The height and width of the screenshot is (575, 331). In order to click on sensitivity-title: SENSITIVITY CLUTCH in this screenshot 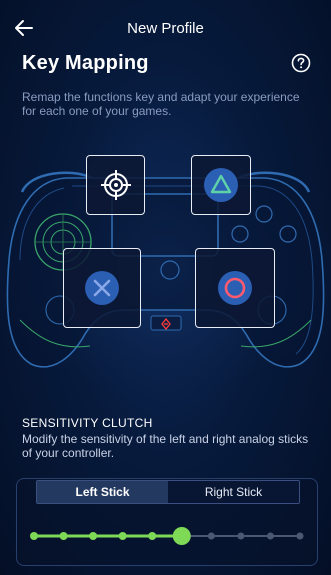, I will do `click(87, 423)`.